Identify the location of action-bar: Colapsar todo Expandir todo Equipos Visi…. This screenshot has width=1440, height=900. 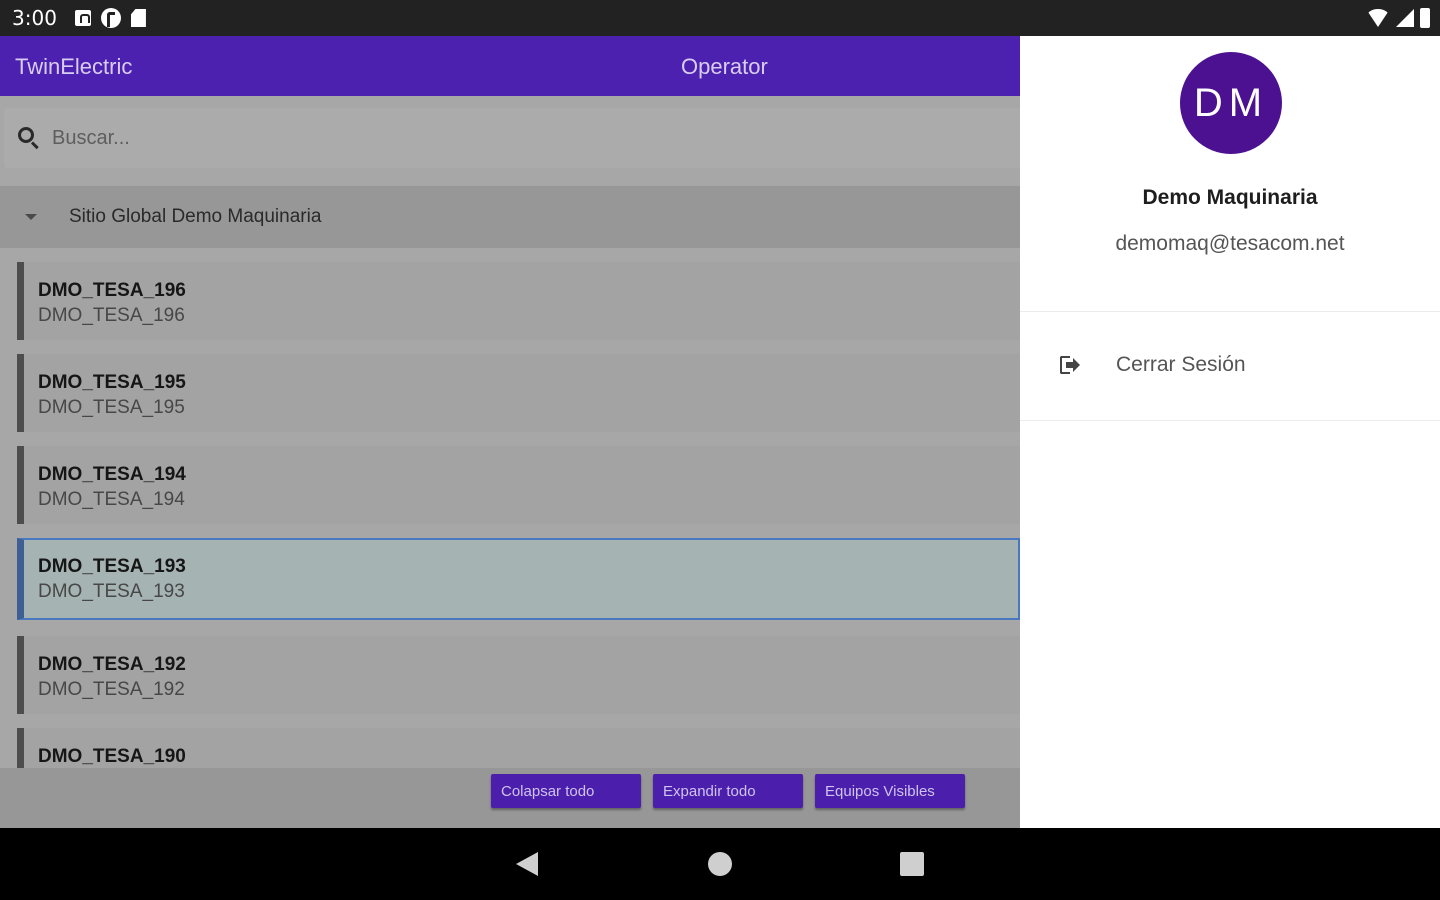
(510, 798).